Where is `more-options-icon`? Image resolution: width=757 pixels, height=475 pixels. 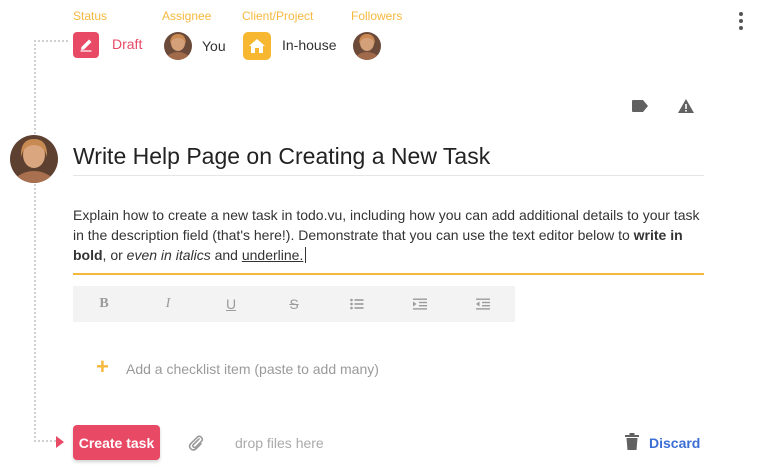 more-options-icon is located at coordinates (741, 21).